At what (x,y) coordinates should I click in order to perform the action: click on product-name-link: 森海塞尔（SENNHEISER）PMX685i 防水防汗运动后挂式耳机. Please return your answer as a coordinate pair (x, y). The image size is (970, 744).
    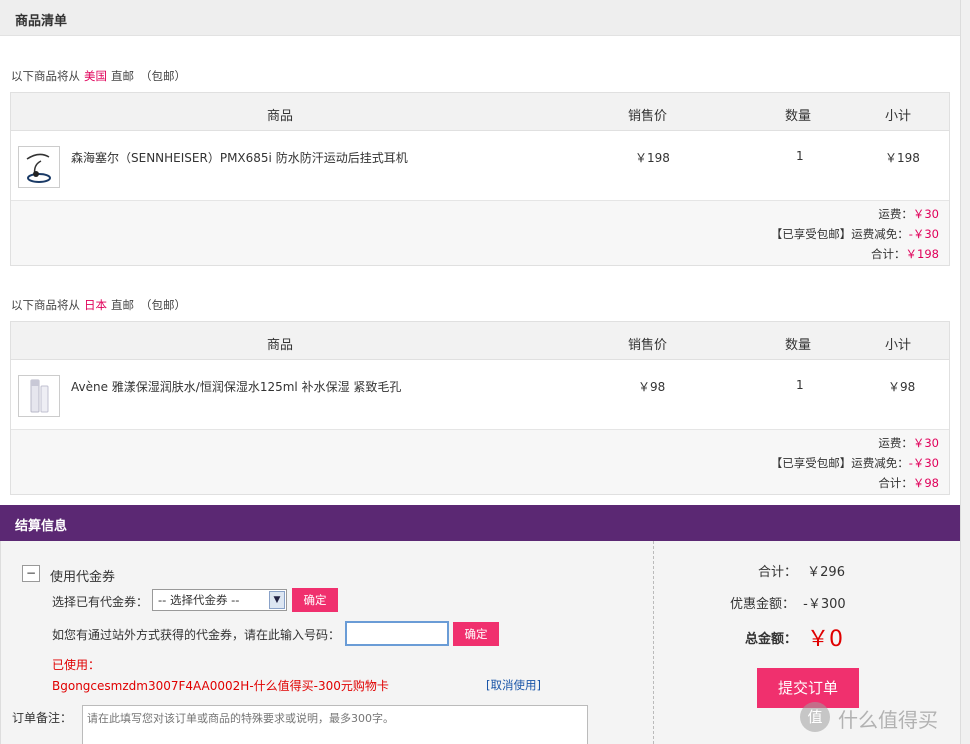
    Looking at the image, I should click on (239, 157).